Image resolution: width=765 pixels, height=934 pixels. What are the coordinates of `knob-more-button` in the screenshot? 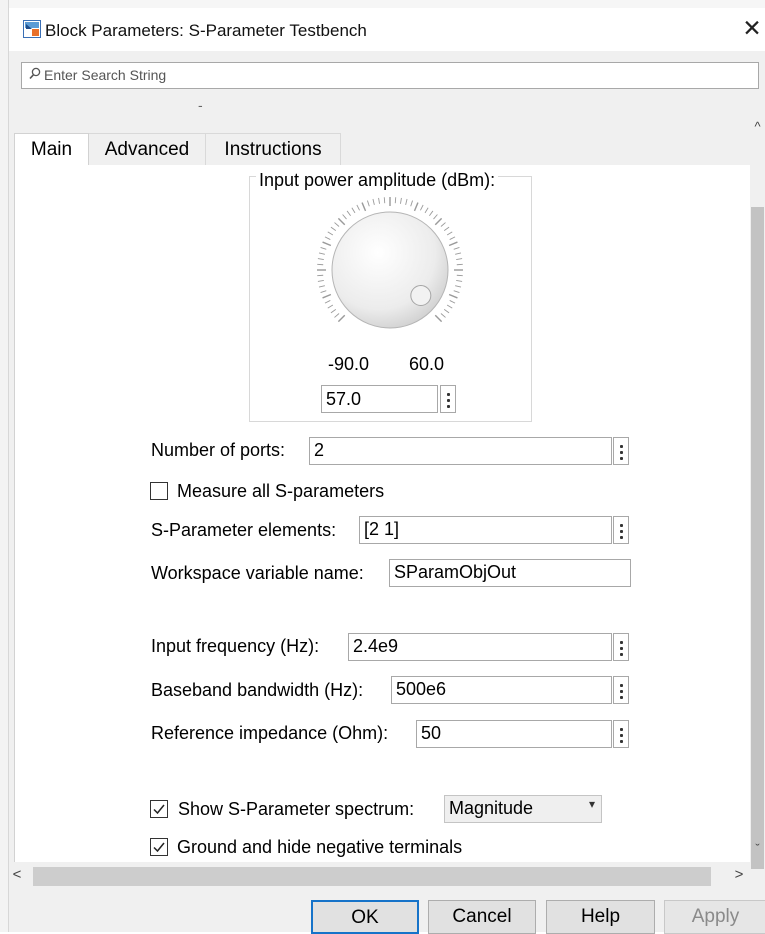 It's located at (448, 399).